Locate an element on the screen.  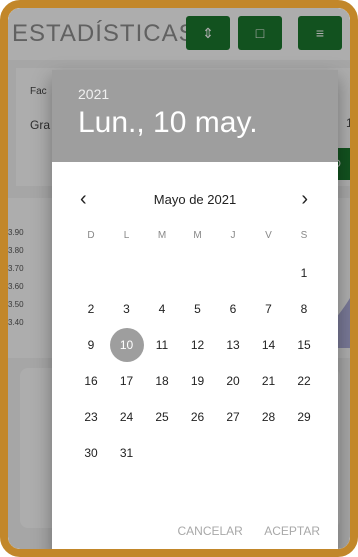
dialog-actions: CANCELAR ACEPTAR is located at coordinates (240, 531).